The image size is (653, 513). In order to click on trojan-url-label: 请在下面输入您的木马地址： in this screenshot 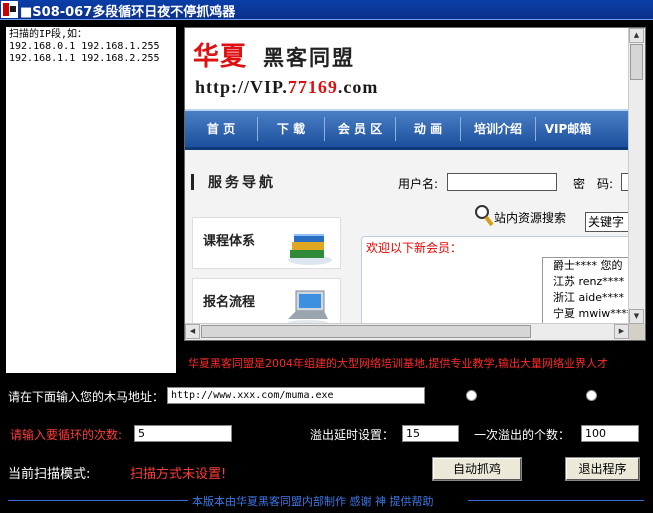, I will do `click(86, 397)`.